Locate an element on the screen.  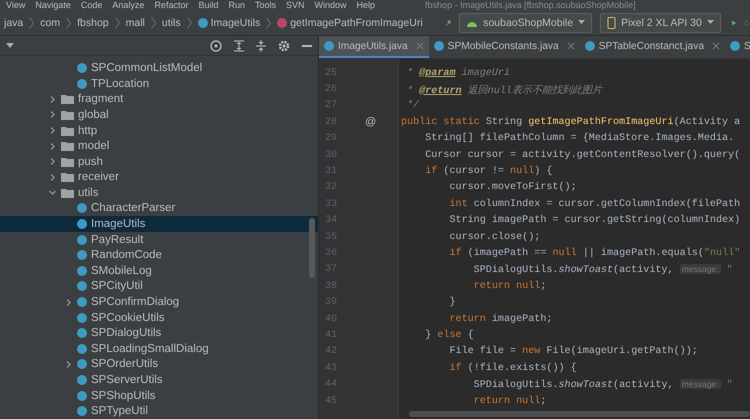
tree-item: PayResult is located at coordinates (159, 240).